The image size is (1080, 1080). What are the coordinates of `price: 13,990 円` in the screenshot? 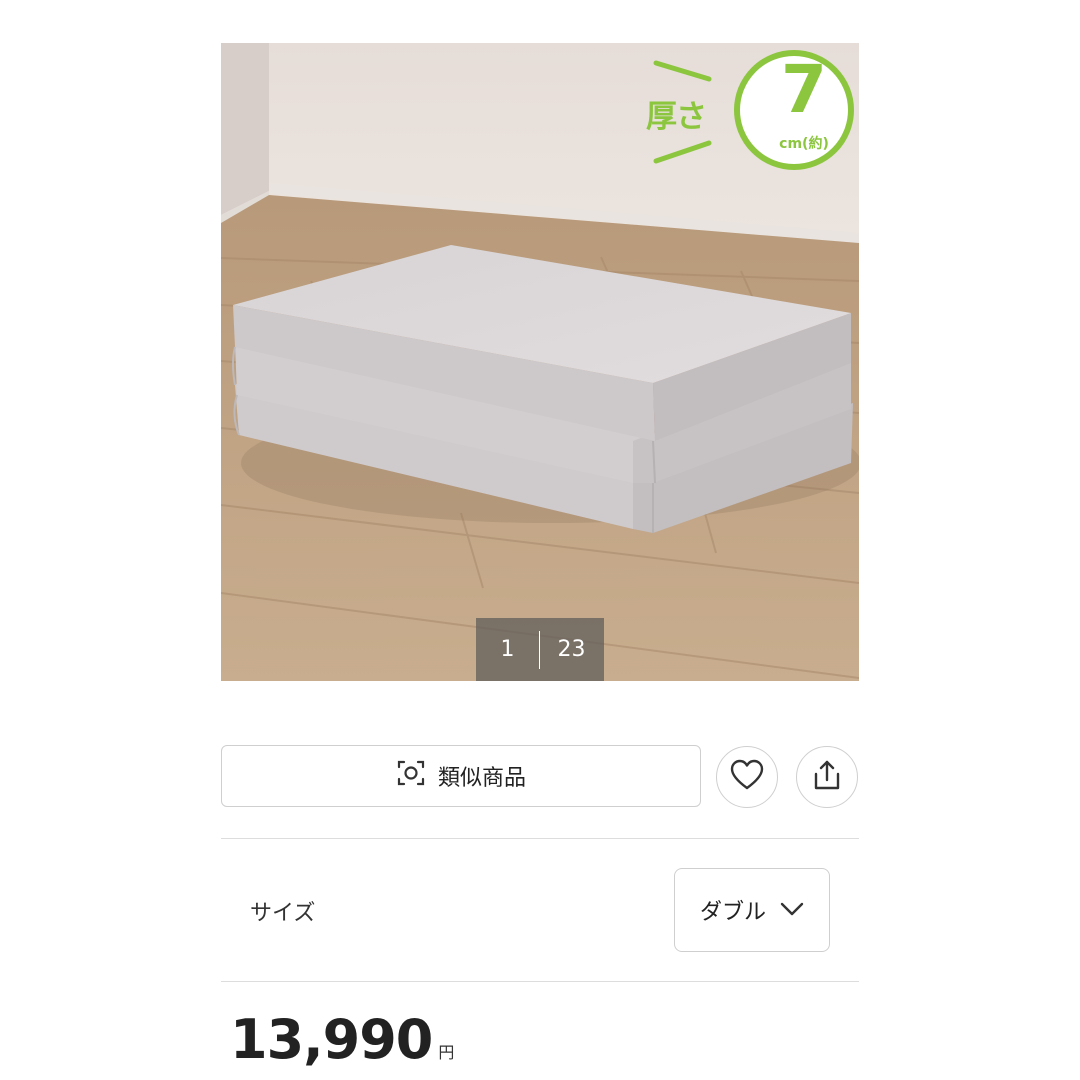 It's located at (342, 1039).